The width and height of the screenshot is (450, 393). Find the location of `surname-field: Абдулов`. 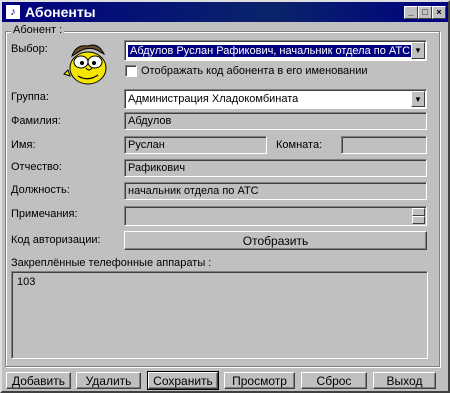

surname-field: Абдулов is located at coordinates (275, 121).